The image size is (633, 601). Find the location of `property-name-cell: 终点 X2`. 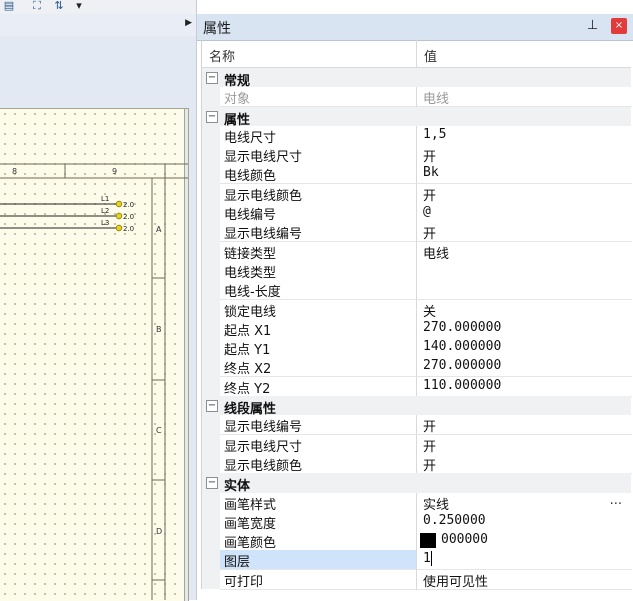

property-name-cell: 终点 X2 is located at coordinates (318, 367).